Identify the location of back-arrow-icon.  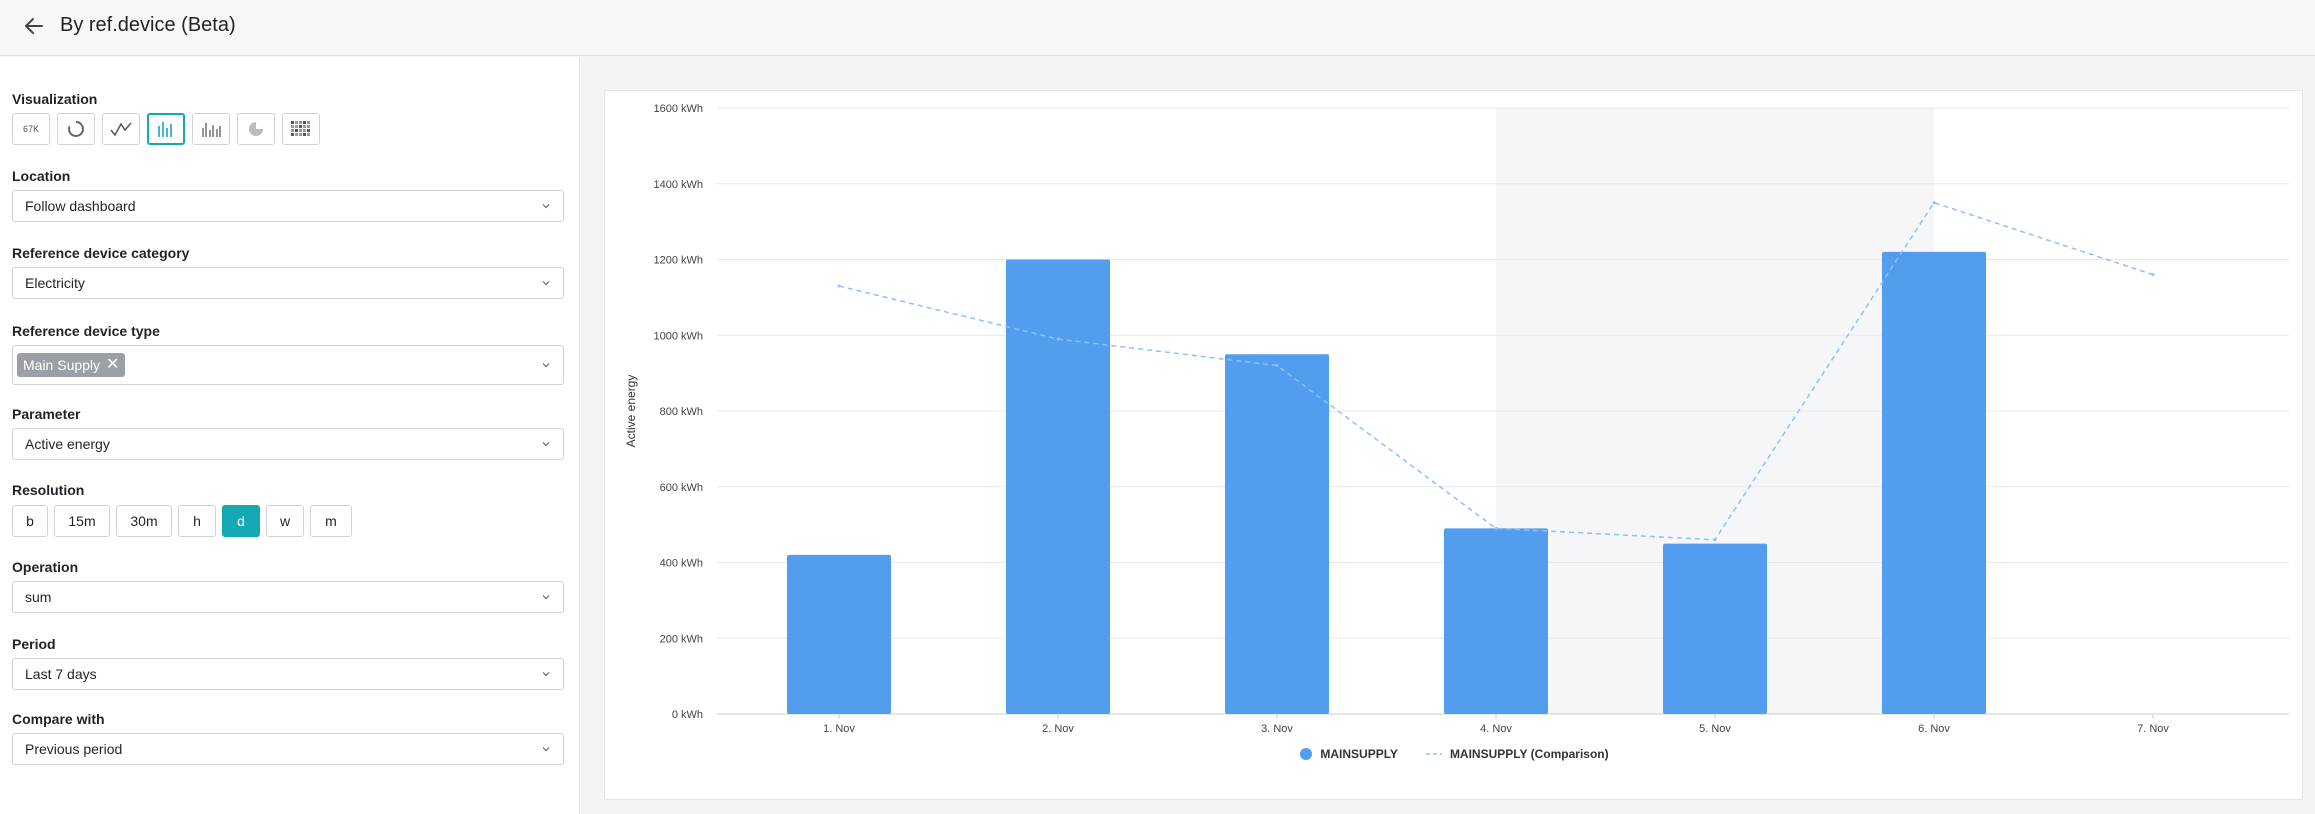
(34, 26).